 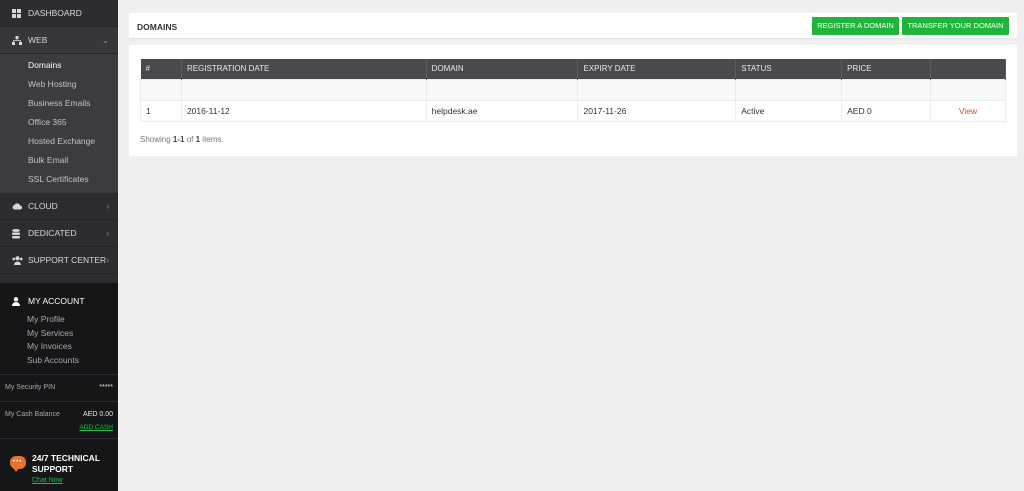 What do you see at coordinates (105, 40) in the screenshot?
I see `chevron-down-icon: ⌄` at bounding box center [105, 40].